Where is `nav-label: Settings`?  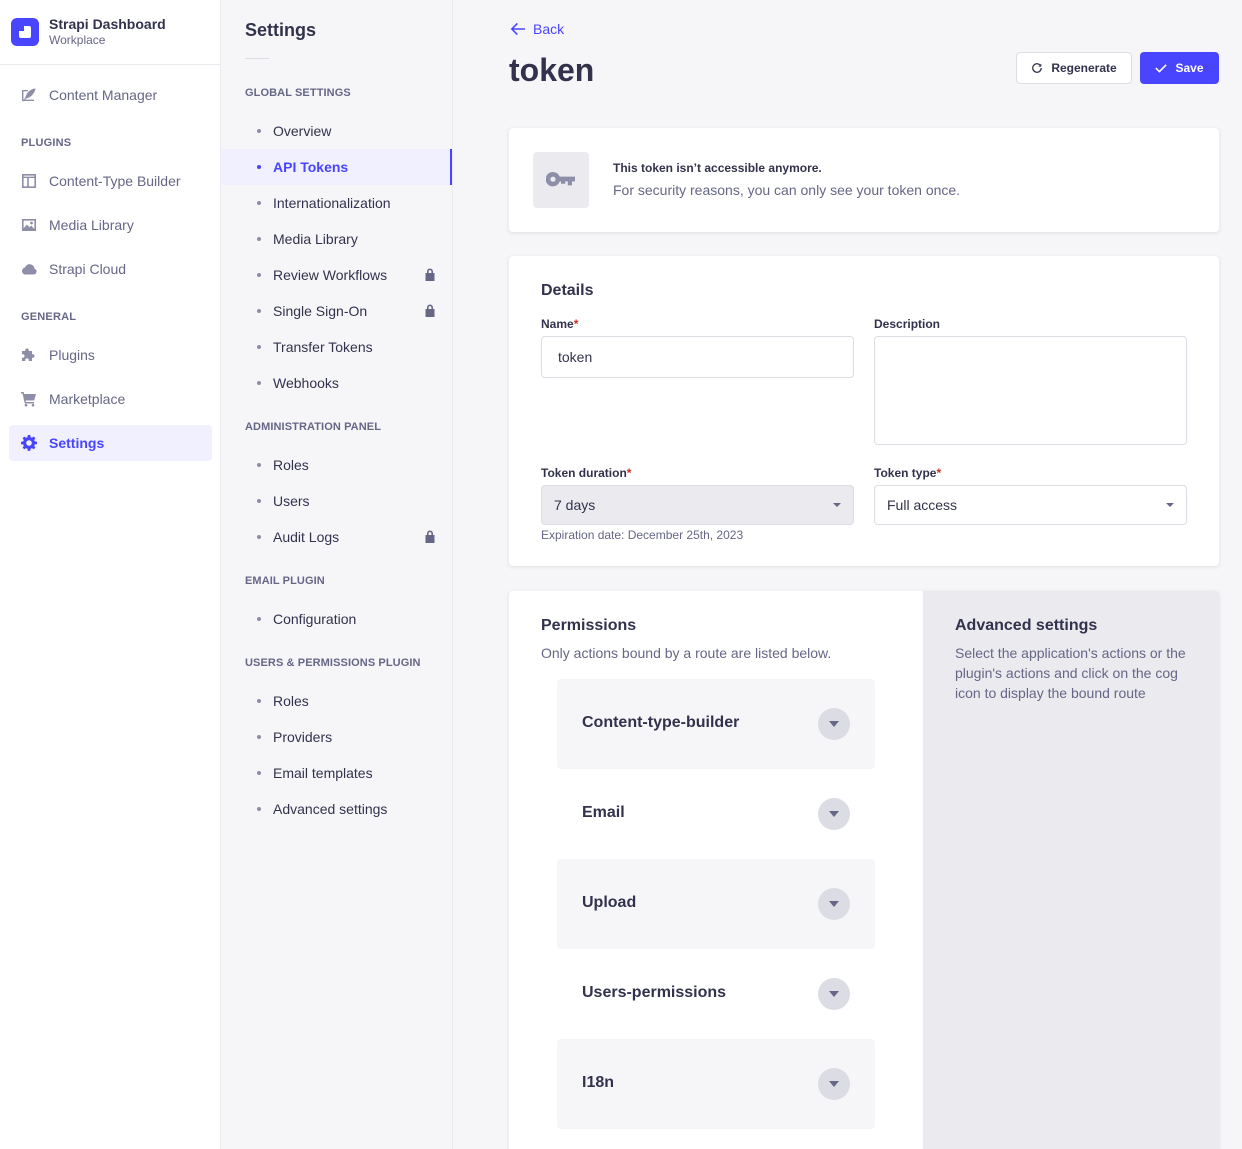 nav-label: Settings is located at coordinates (77, 443).